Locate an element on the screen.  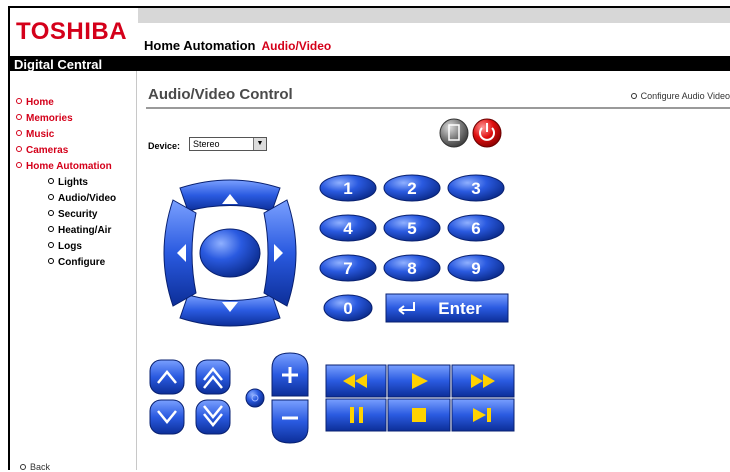
key-7-button: 7 is located at coordinates (348, 268).